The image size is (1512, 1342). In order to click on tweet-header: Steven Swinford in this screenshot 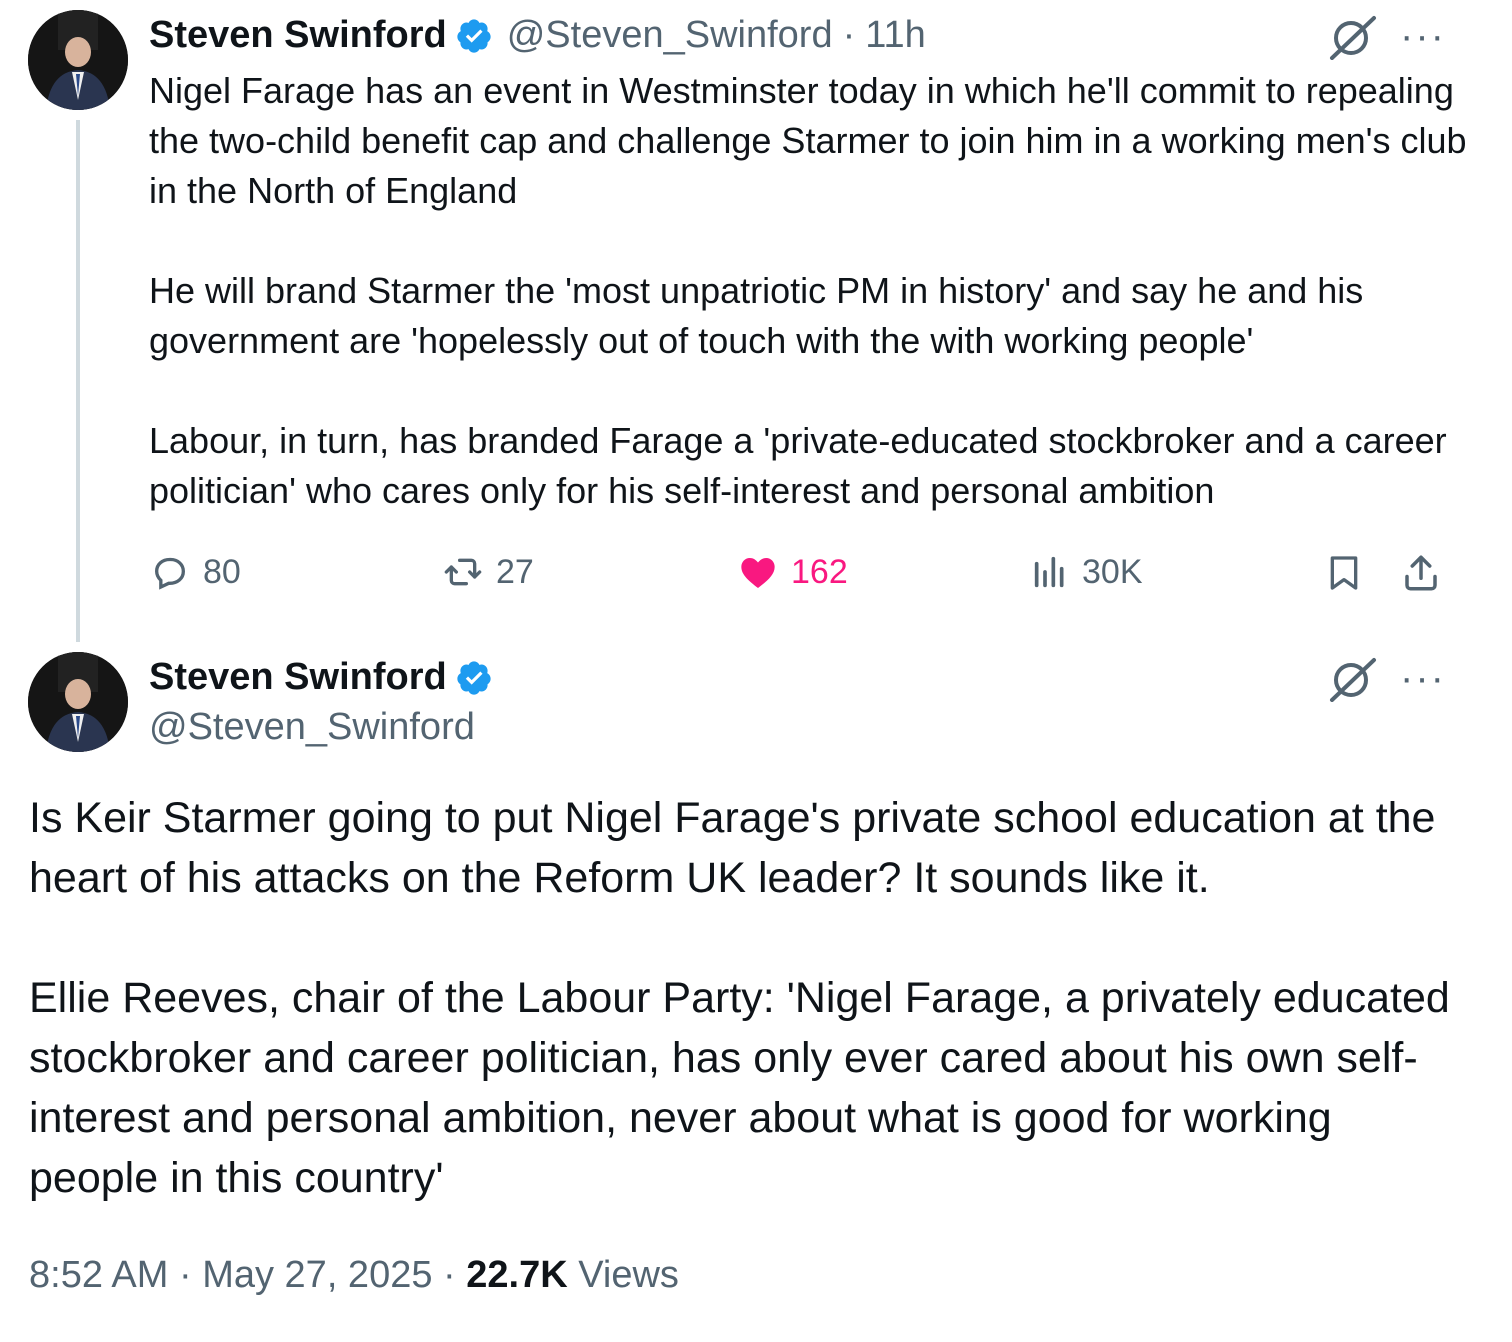, I will do `click(321, 677)`.